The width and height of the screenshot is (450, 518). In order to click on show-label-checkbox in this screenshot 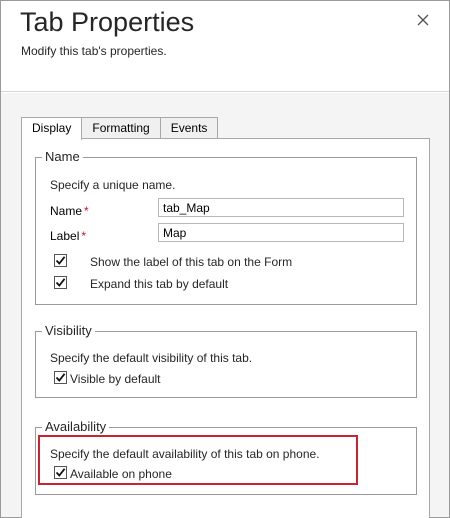, I will do `click(60, 260)`.